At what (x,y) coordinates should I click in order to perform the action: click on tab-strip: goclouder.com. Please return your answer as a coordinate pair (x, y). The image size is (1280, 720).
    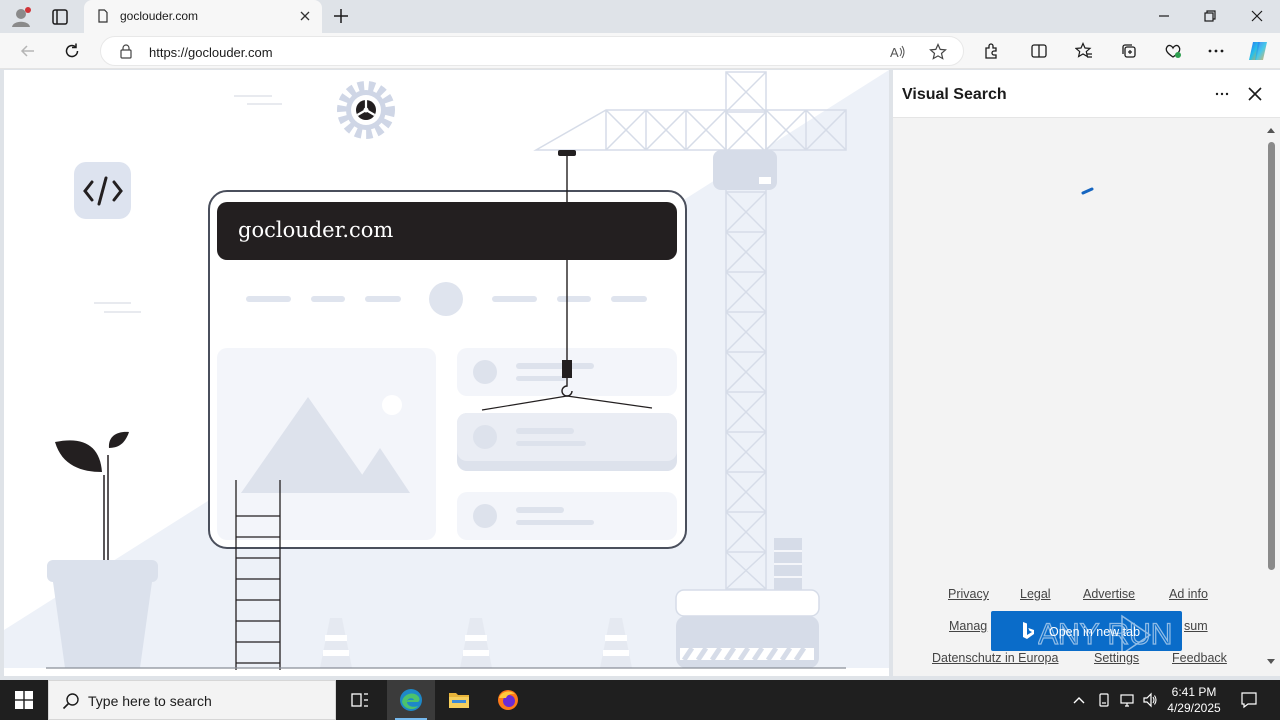
    Looking at the image, I should click on (640, 16).